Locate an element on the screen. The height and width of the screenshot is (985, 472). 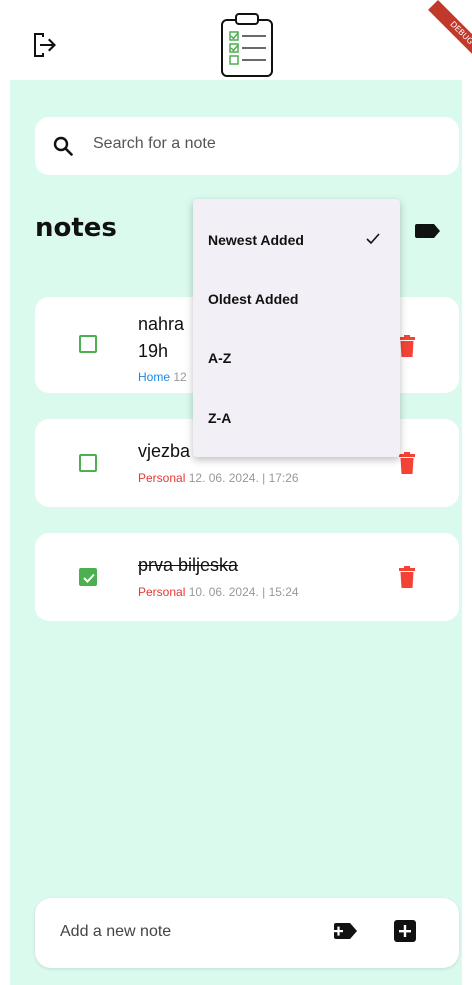
search-field: Search for a note is located at coordinates (247, 146).